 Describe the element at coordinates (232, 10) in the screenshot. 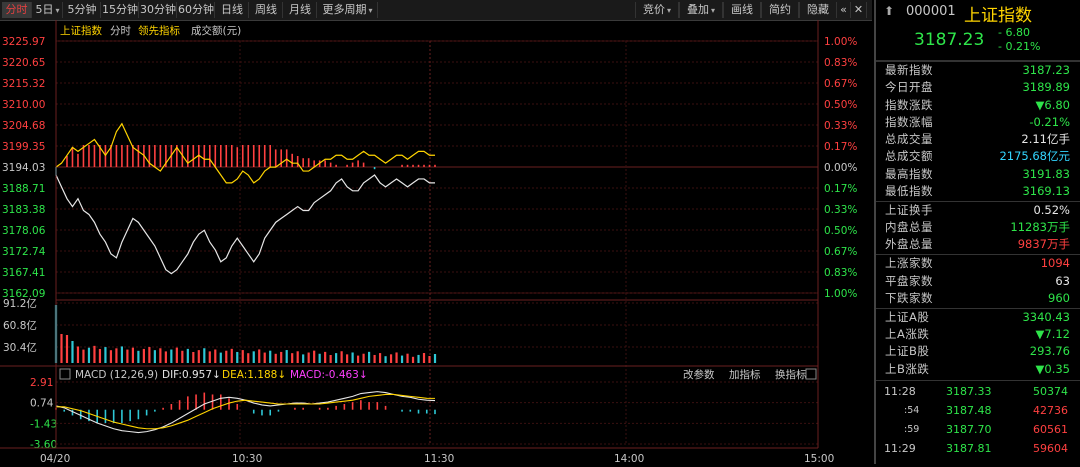

I see `tab-6: 日线` at that location.